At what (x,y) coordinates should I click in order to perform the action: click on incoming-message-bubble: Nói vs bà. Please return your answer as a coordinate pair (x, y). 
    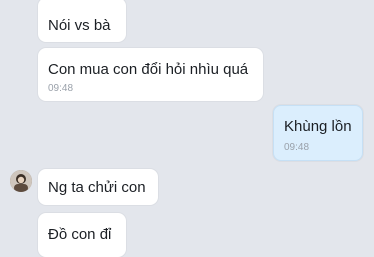
    Looking at the image, I should click on (82, 21).